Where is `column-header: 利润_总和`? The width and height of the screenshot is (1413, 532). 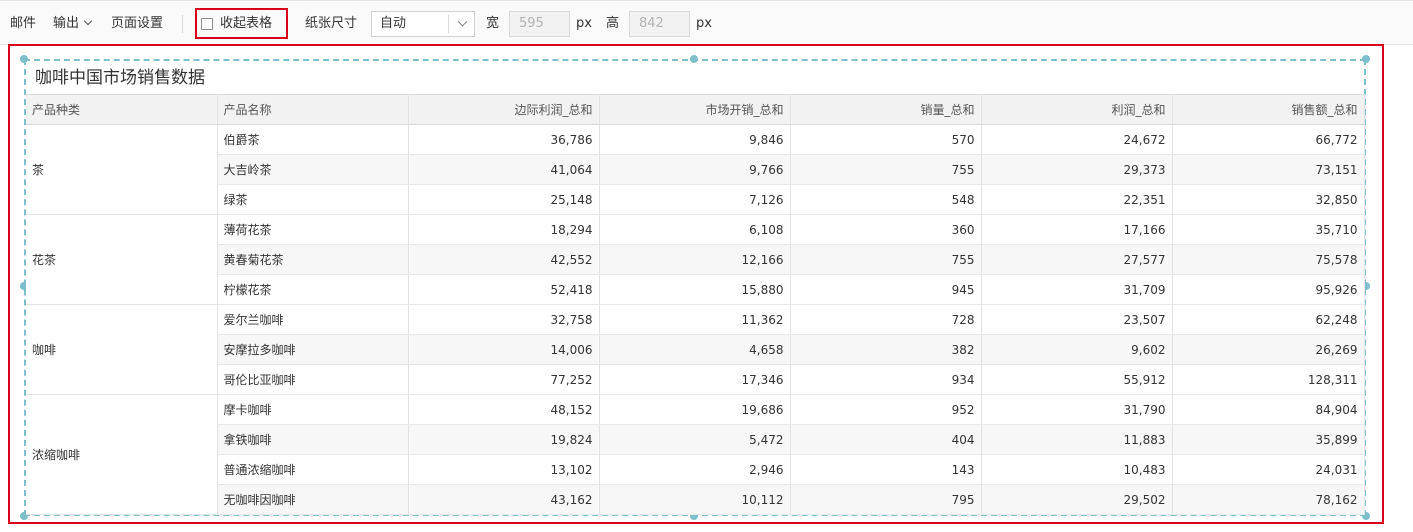
column-header: 利润_总和 is located at coordinates (1077, 109).